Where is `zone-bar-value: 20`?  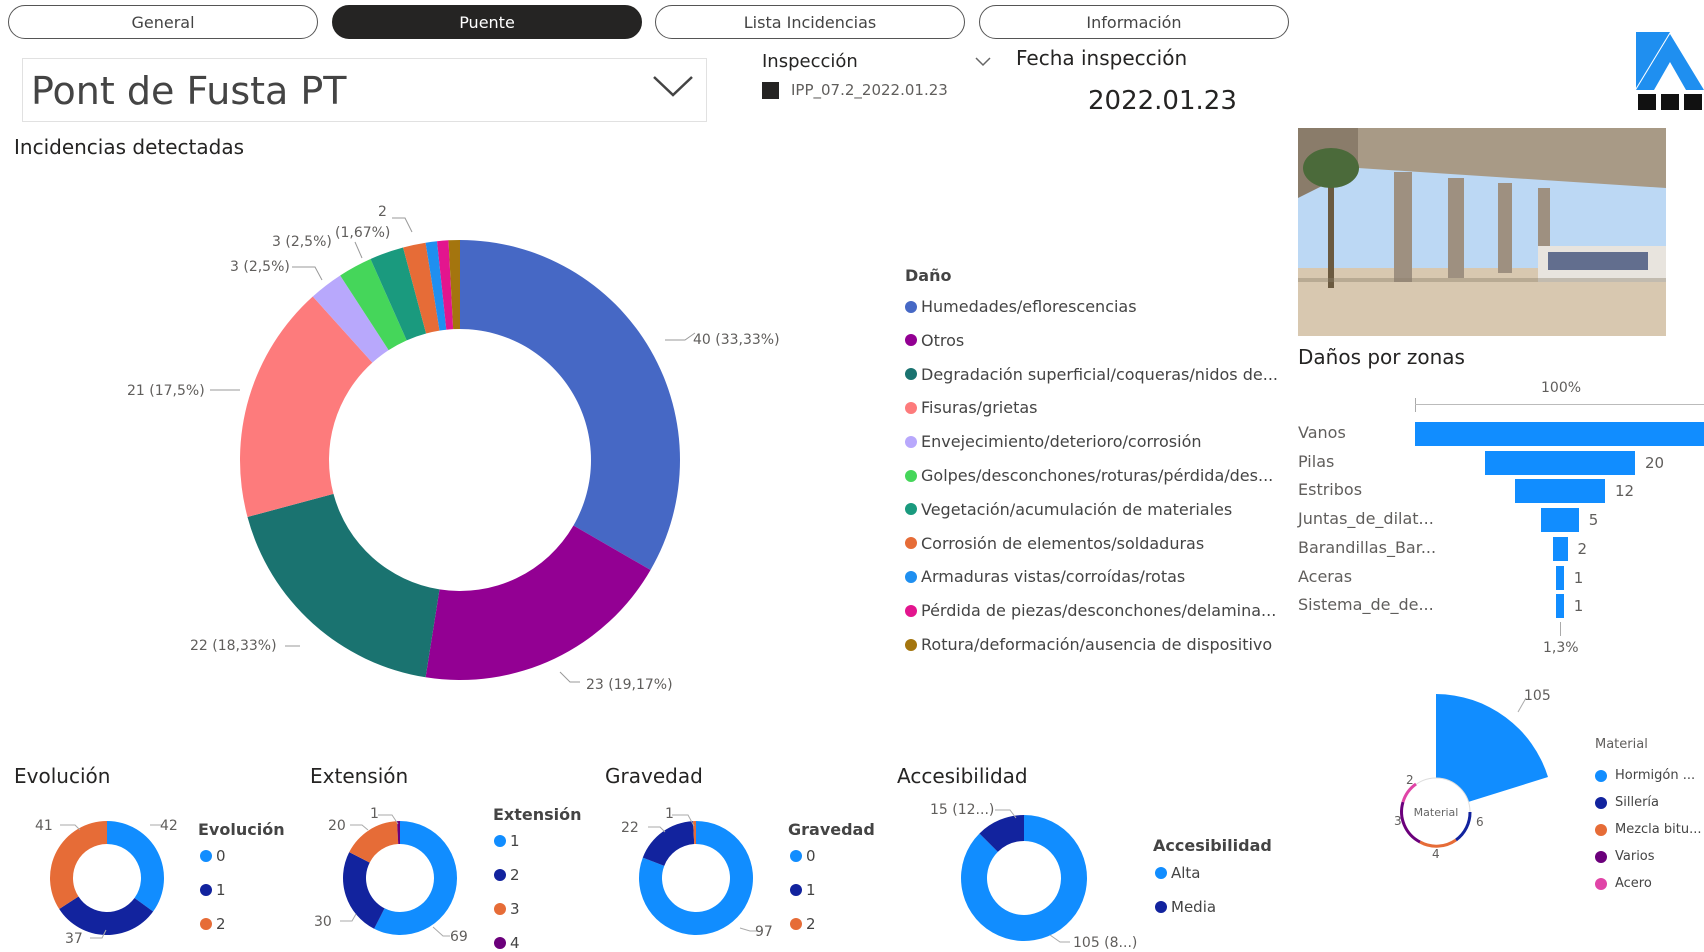 zone-bar-value: 20 is located at coordinates (1655, 462).